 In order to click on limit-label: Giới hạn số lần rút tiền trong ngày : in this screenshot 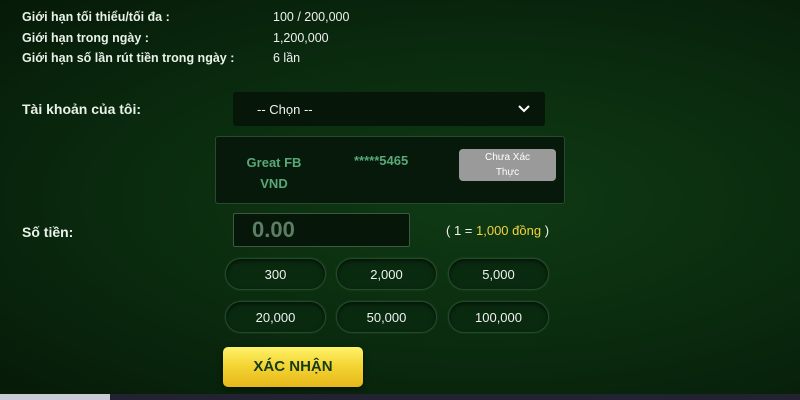, I will do `click(128, 58)`.